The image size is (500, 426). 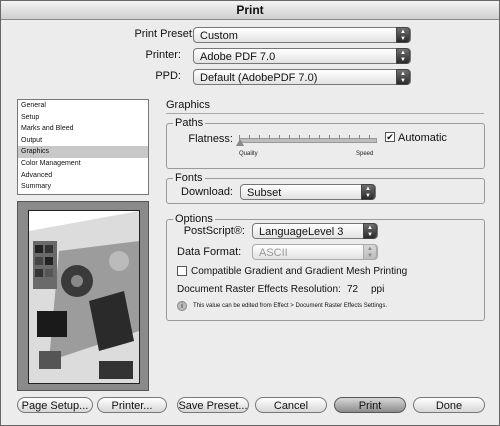 I want to click on download-label: Download:, so click(x=207, y=192).